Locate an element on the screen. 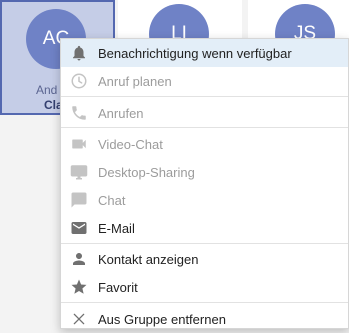  close-icon is located at coordinates (79, 319).